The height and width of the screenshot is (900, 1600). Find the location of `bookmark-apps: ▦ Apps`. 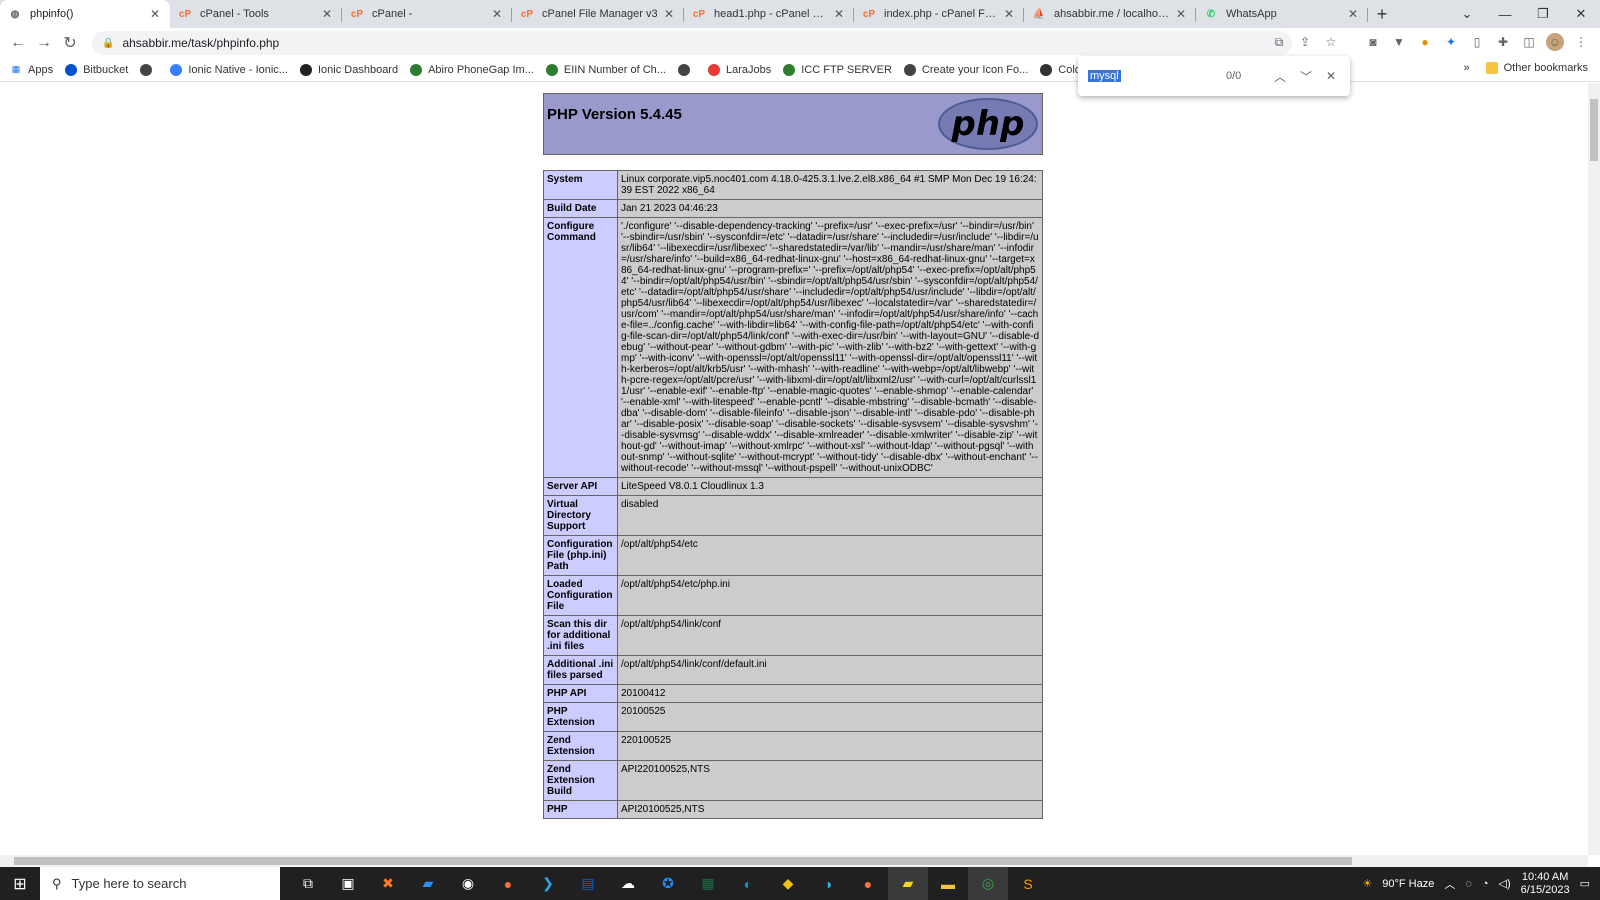

bookmark-apps: ▦ Apps is located at coordinates (31, 70).